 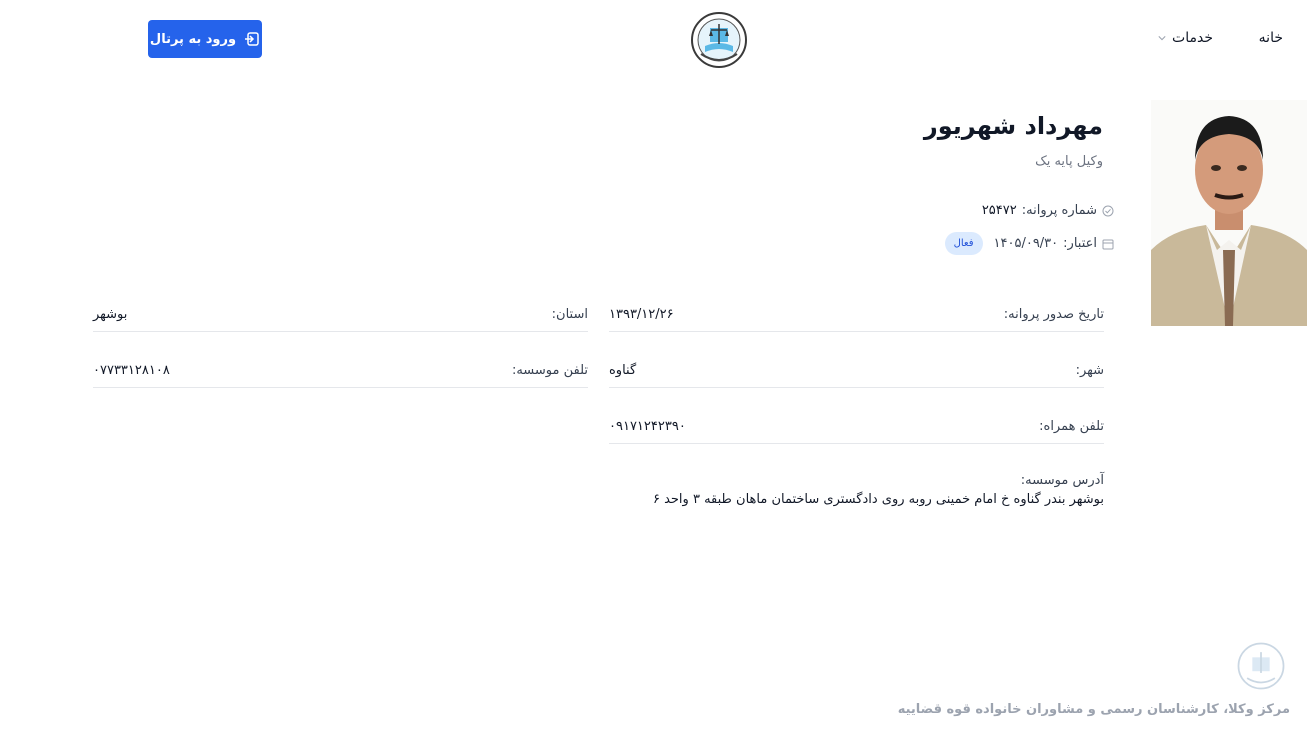 I want to click on license-validity: اعتبار: ۱۴۰۵/۰۹/۳۰ فعال, so click(x=1029, y=243).